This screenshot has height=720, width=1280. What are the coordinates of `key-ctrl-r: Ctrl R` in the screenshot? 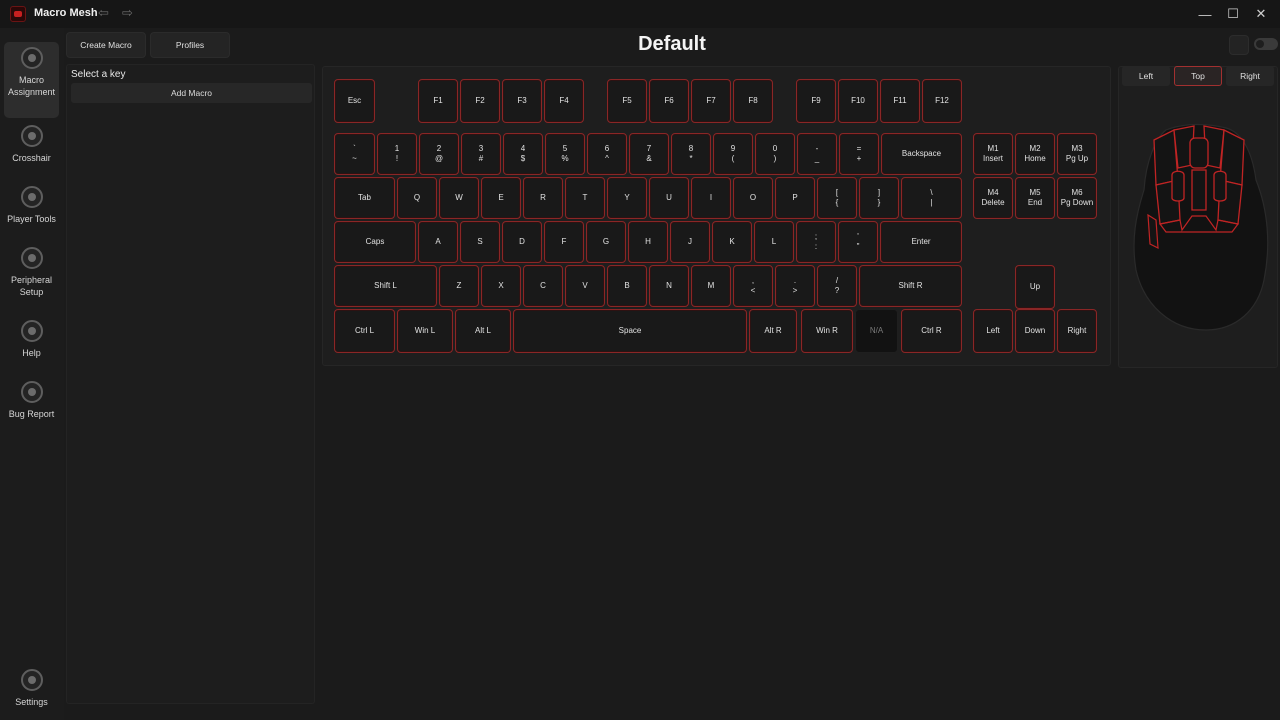 It's located at (931, 331).